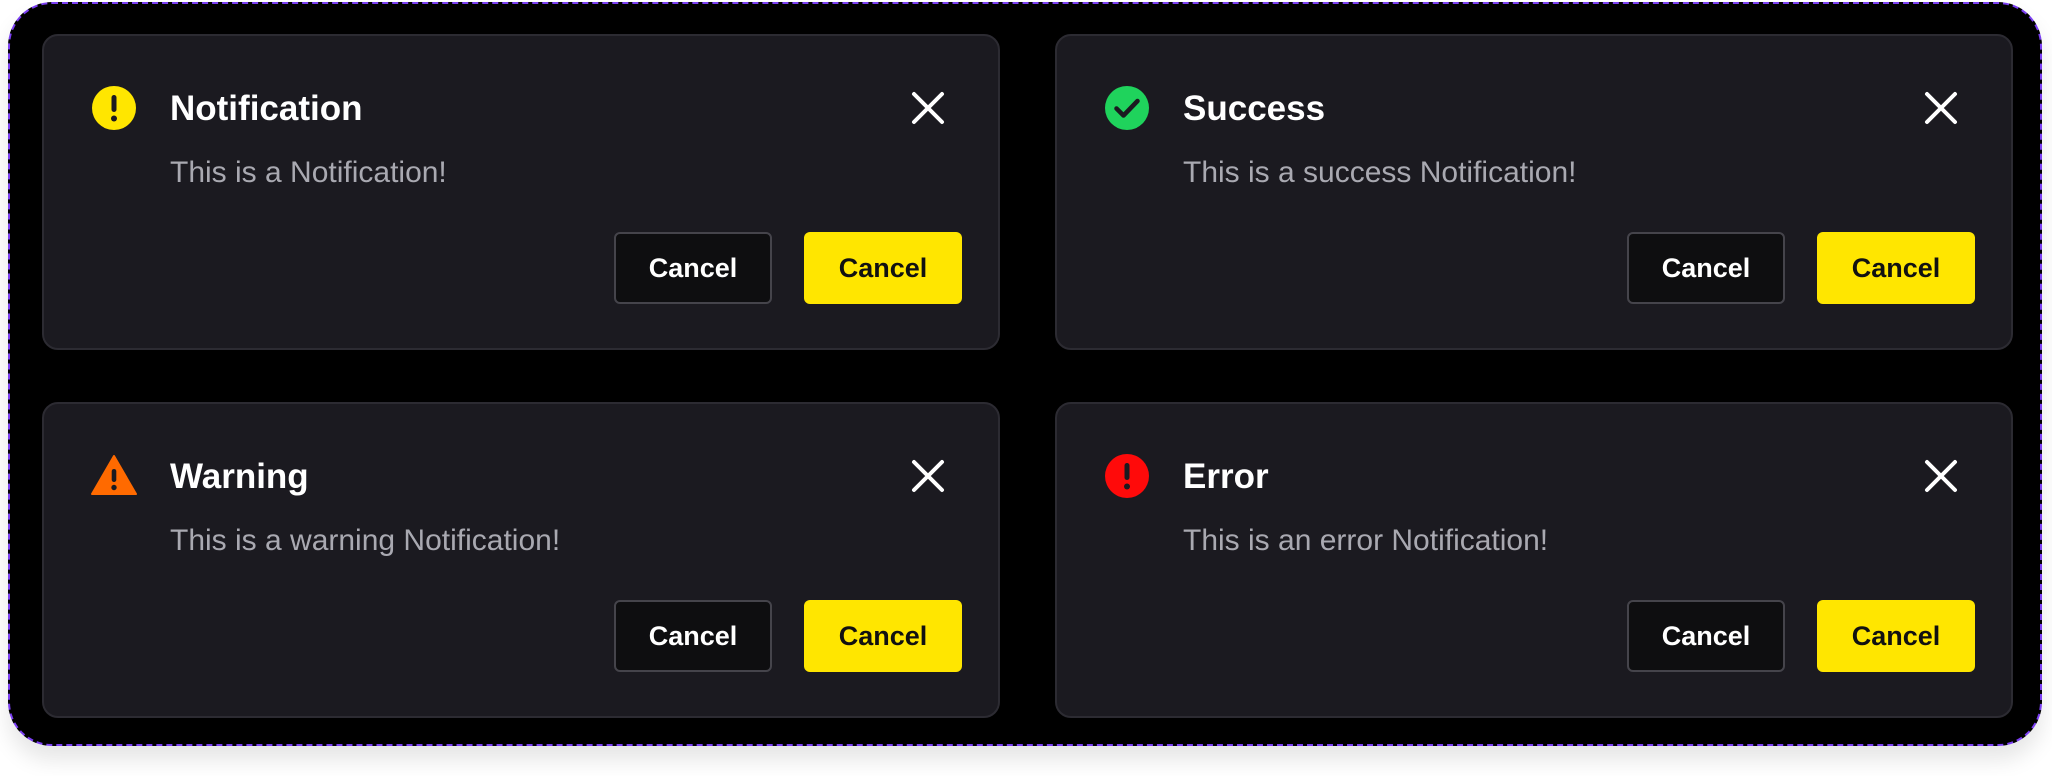 The width and height of the screenshot is (2052, 776). Describe the element at coordinates (114, 475) in the screenshot. I see `warning-triangle-icon` at that location.